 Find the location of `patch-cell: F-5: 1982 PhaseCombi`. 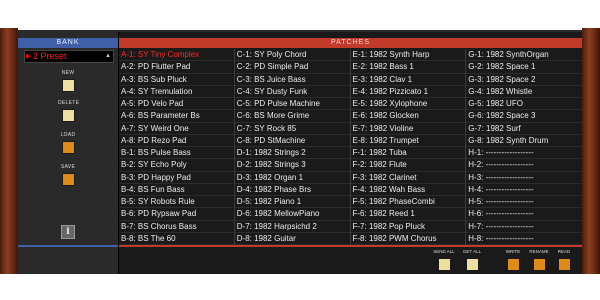

patch-cell: F-5: 1982 PhaseCombi is located at coordinates (408, 202).